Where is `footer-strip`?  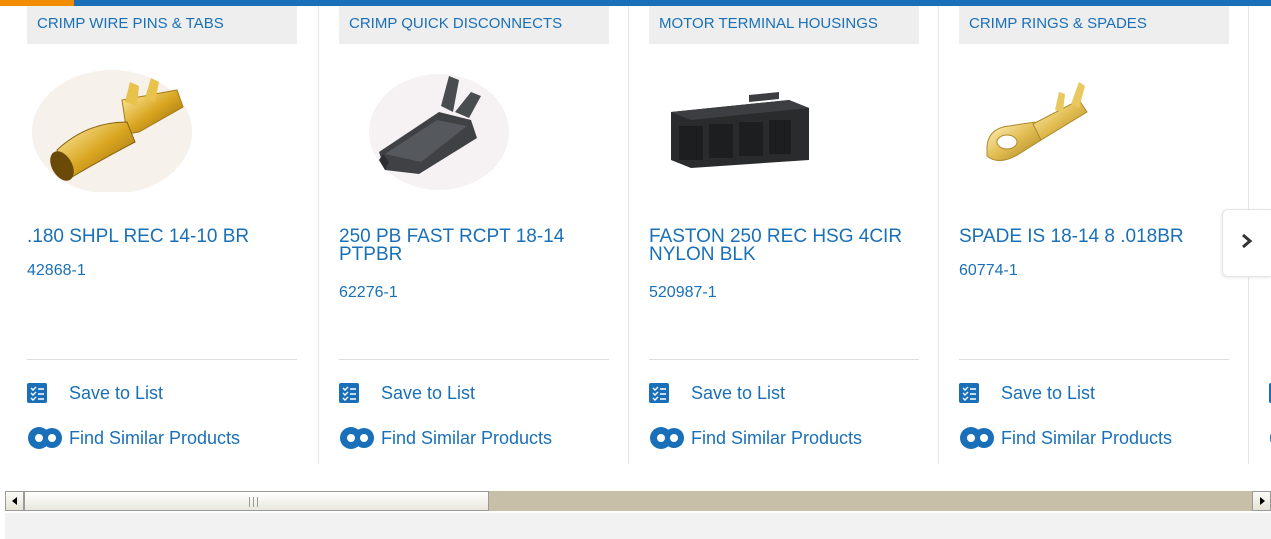 footer-strip is located at coordinates (638, 526).